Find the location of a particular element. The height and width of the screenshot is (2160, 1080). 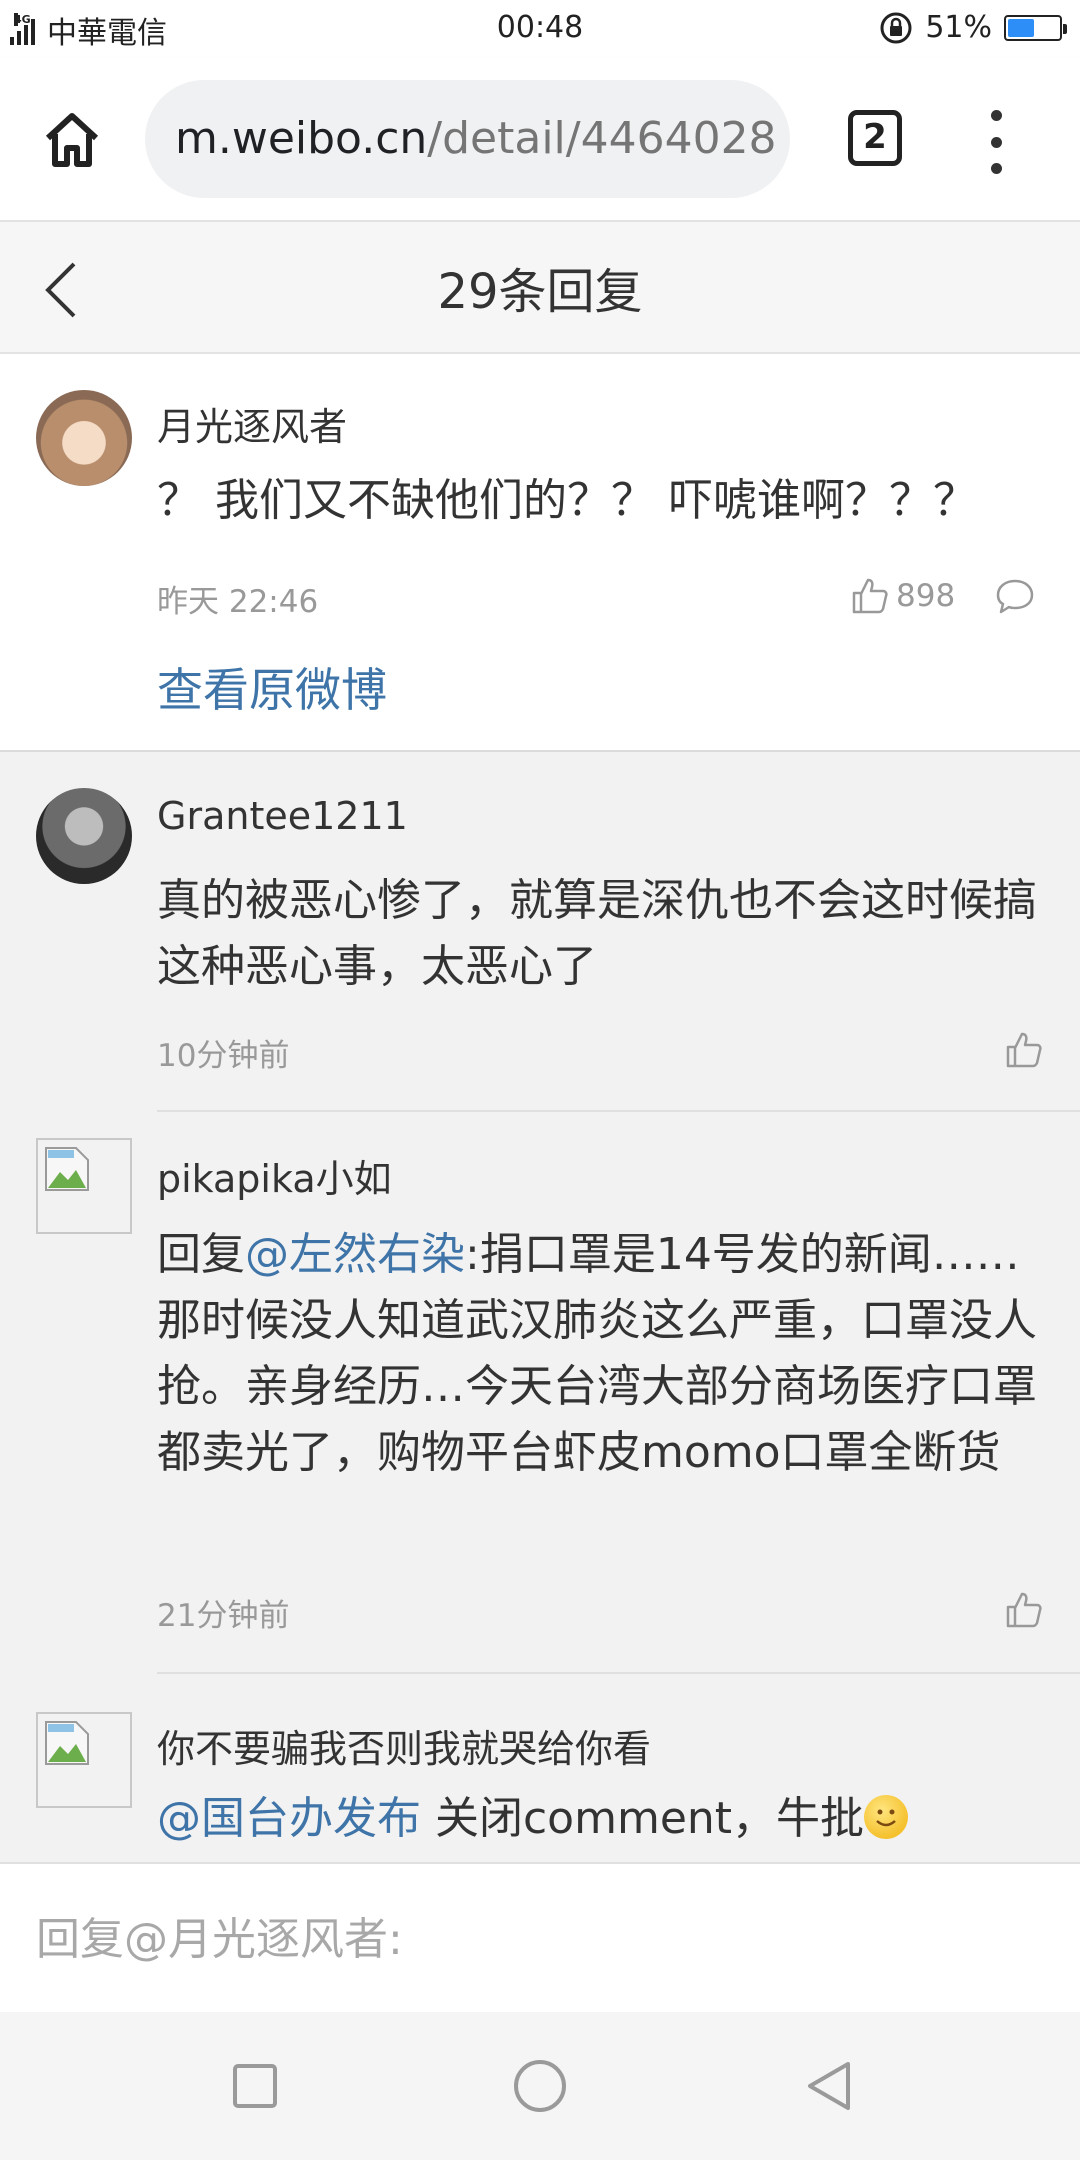

back-triangle-icon is located at coordinates (830, 2086).